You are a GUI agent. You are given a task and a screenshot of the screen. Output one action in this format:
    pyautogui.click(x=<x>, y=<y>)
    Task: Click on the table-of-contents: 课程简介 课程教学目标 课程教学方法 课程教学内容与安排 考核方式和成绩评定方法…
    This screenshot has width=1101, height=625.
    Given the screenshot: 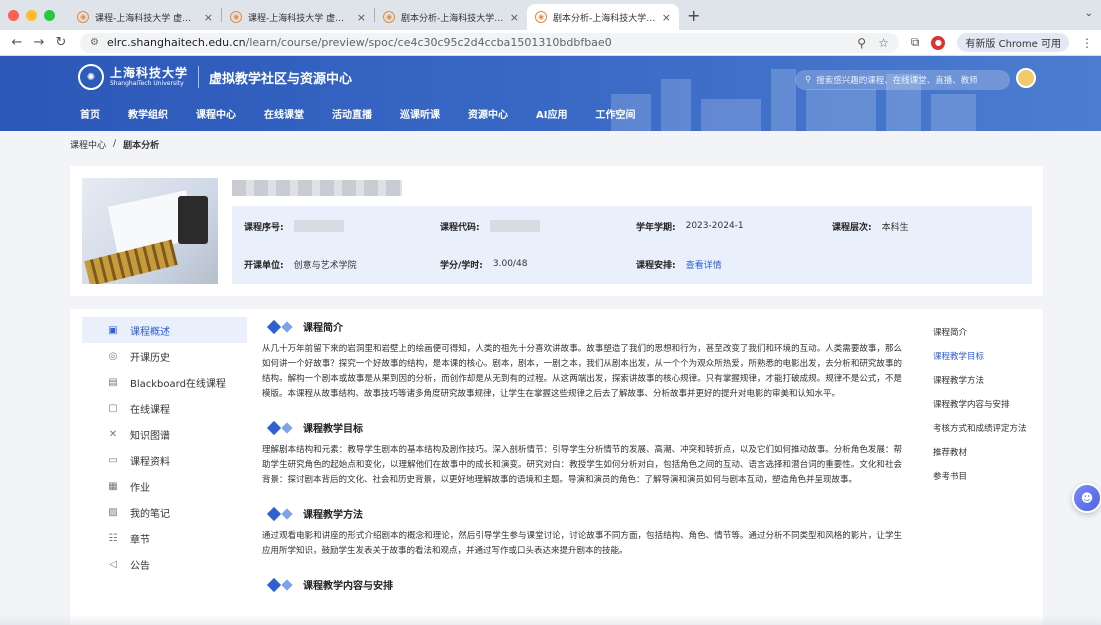 What is the action you would take?
    pyautogui.click(x=985, y=405)
    